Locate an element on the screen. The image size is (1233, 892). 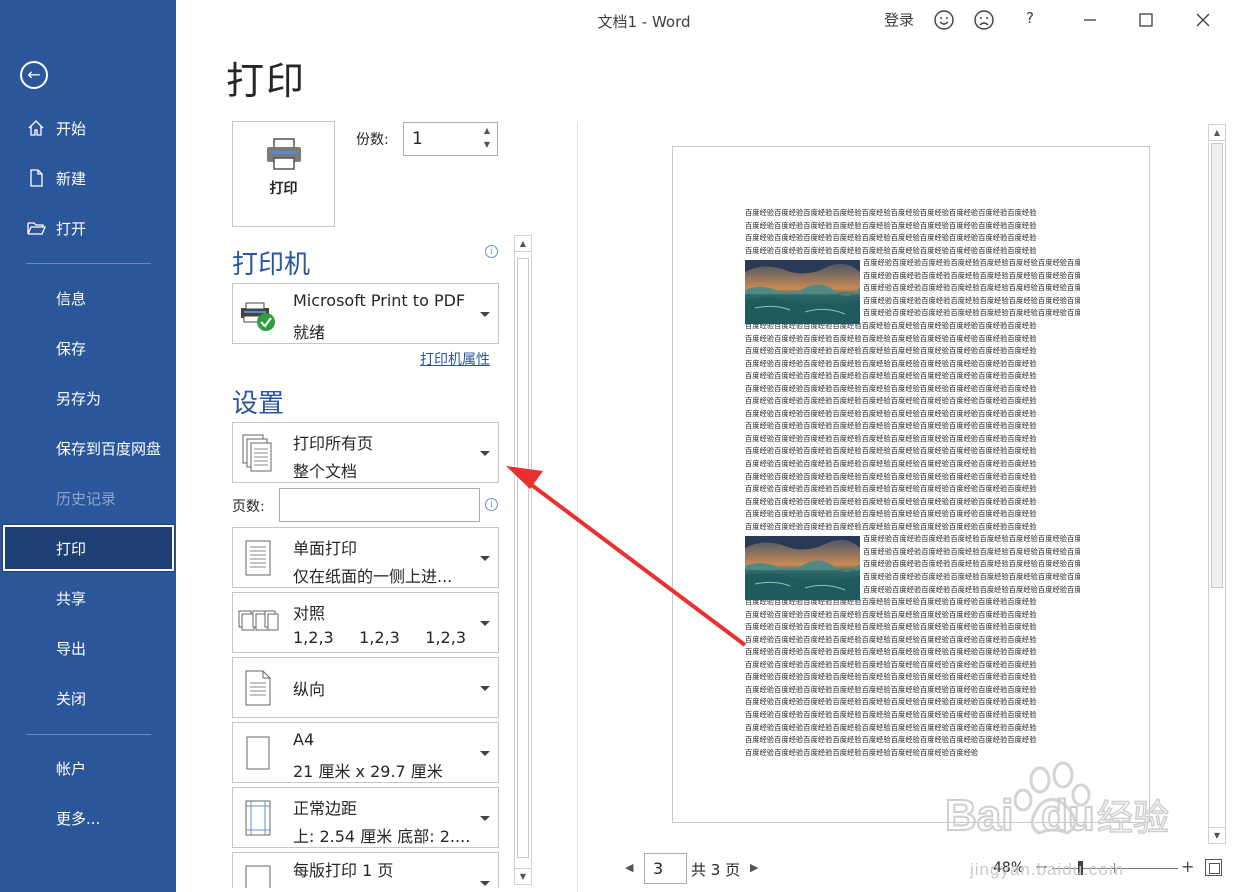
previous-page-icon: ◀ is located at coordinates (629, 867).